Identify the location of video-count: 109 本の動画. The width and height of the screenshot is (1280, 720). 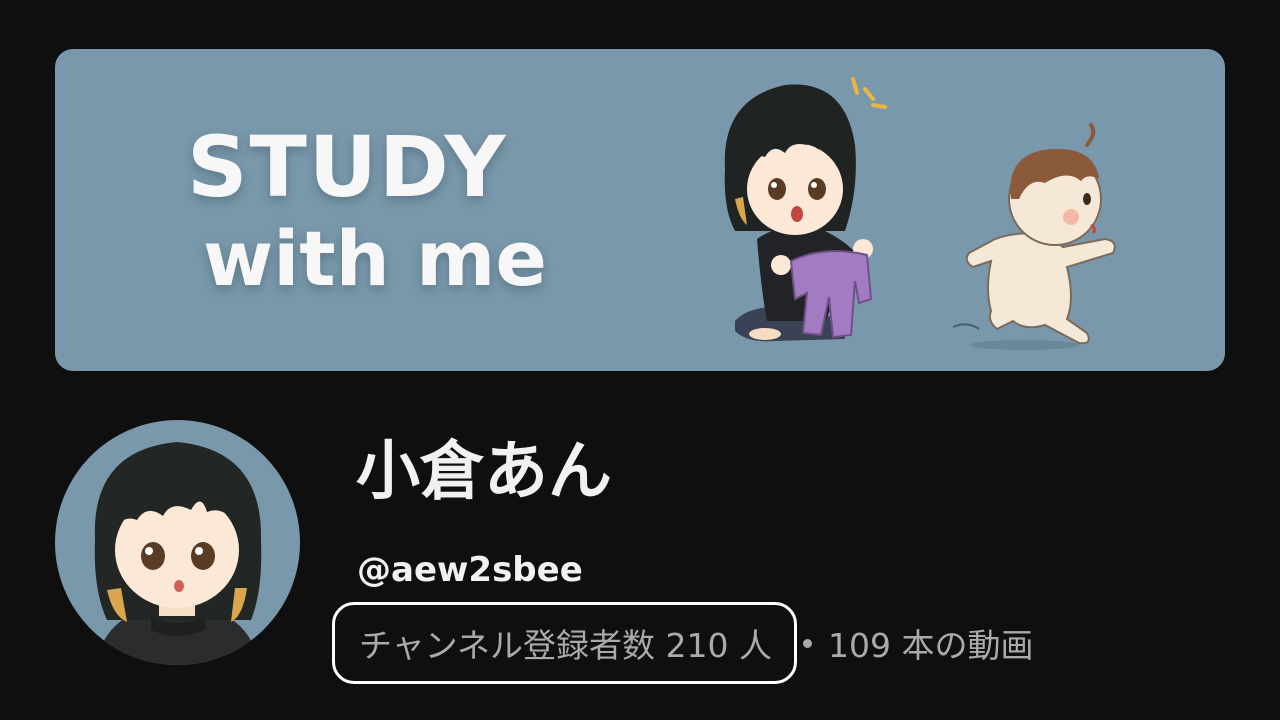
(930, 645).